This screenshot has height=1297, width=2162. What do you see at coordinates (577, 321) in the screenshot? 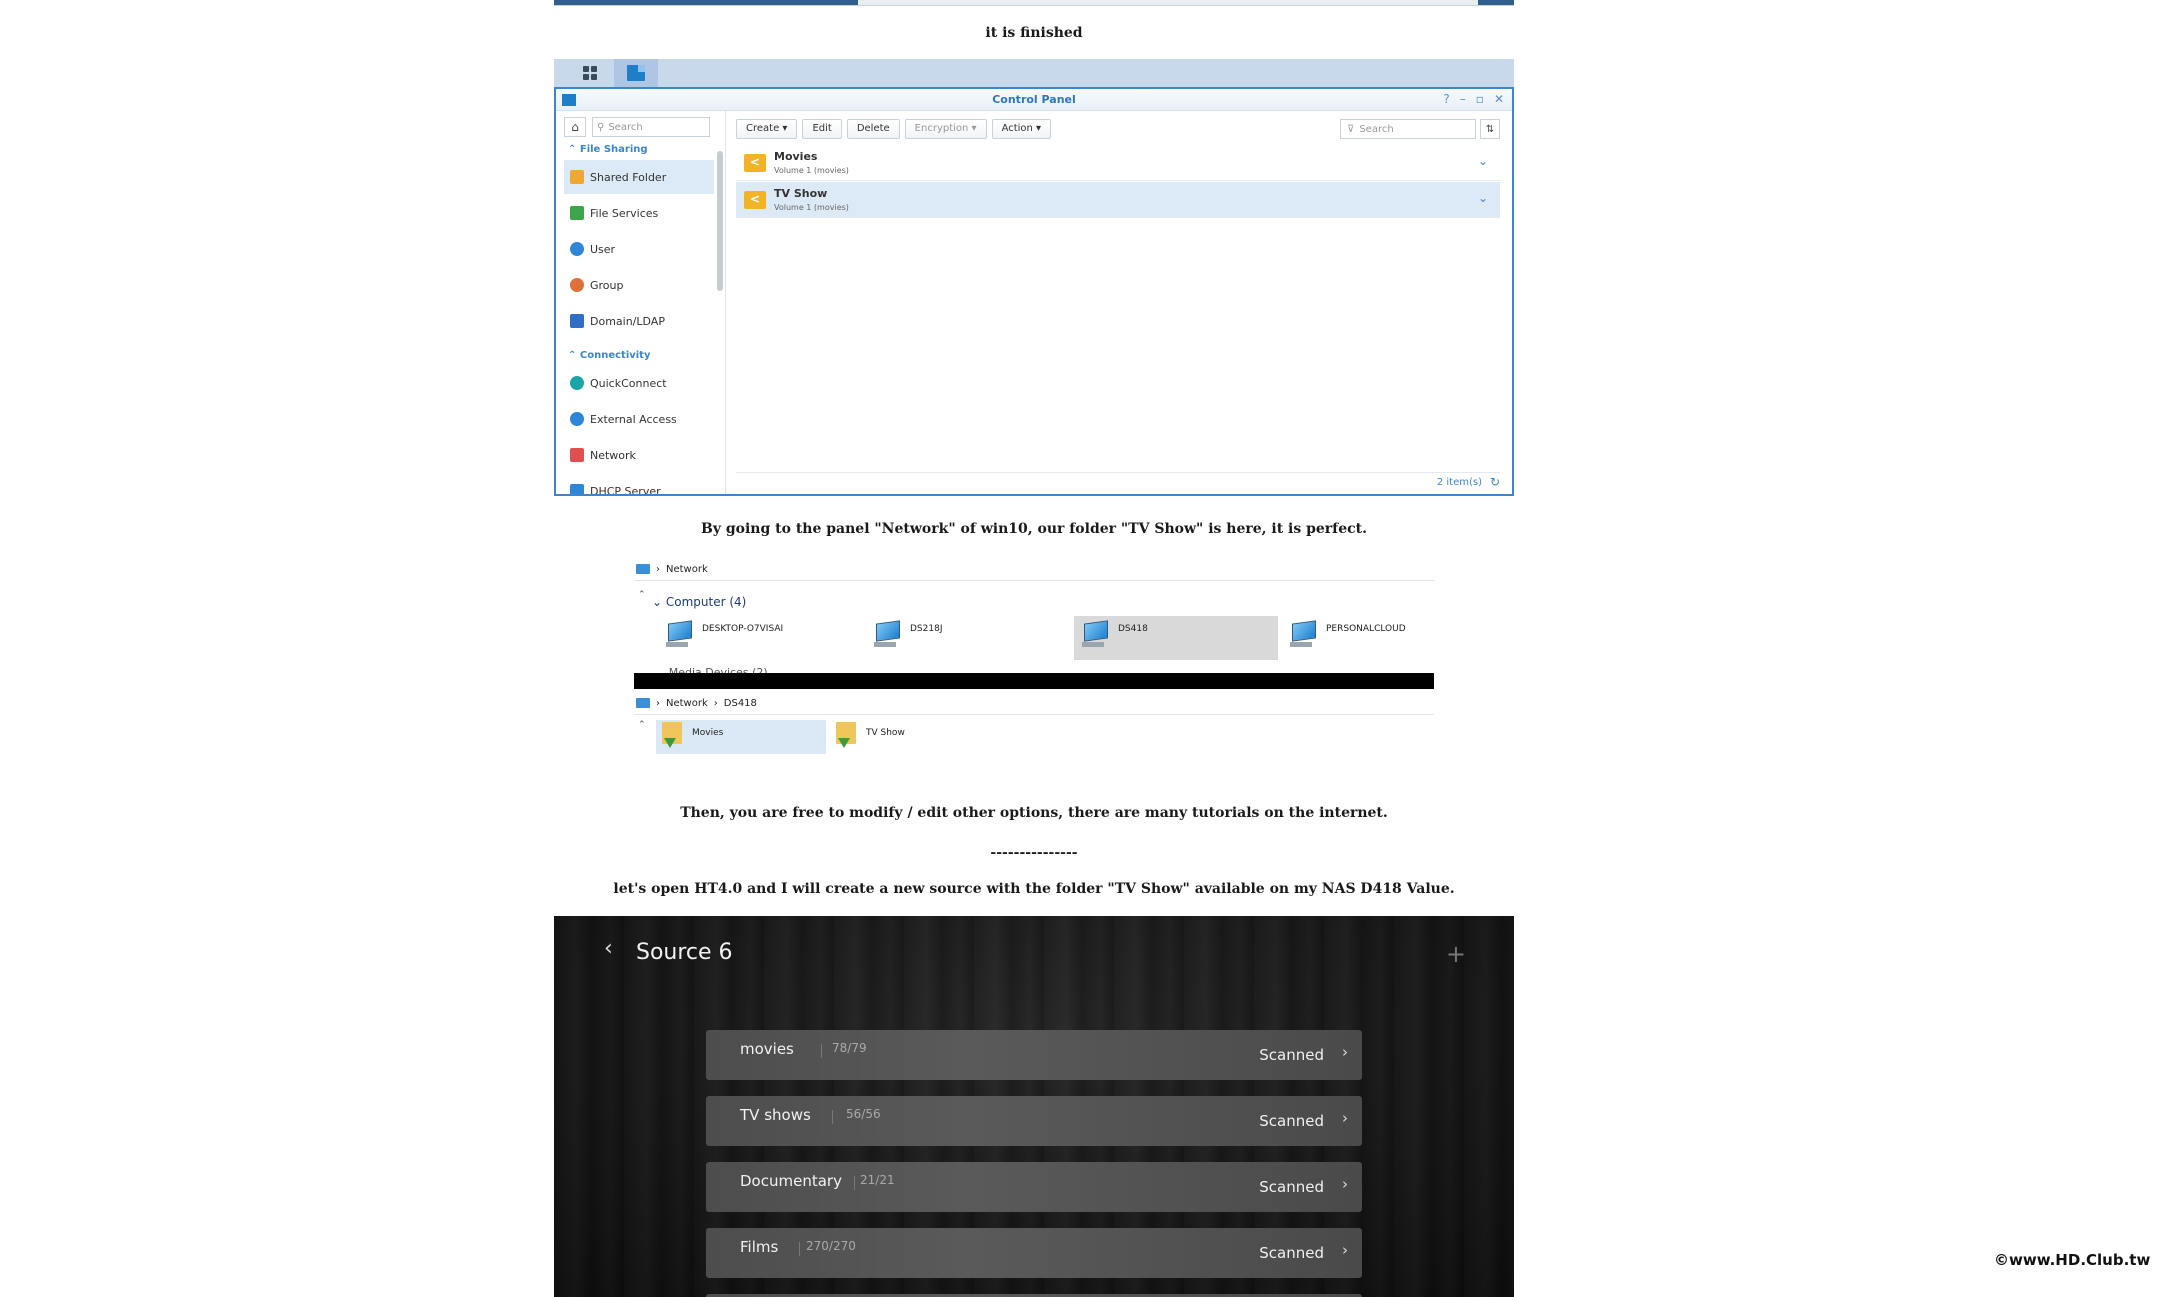
I see `domain-ldap-icon` at bounding box center [577, 321].